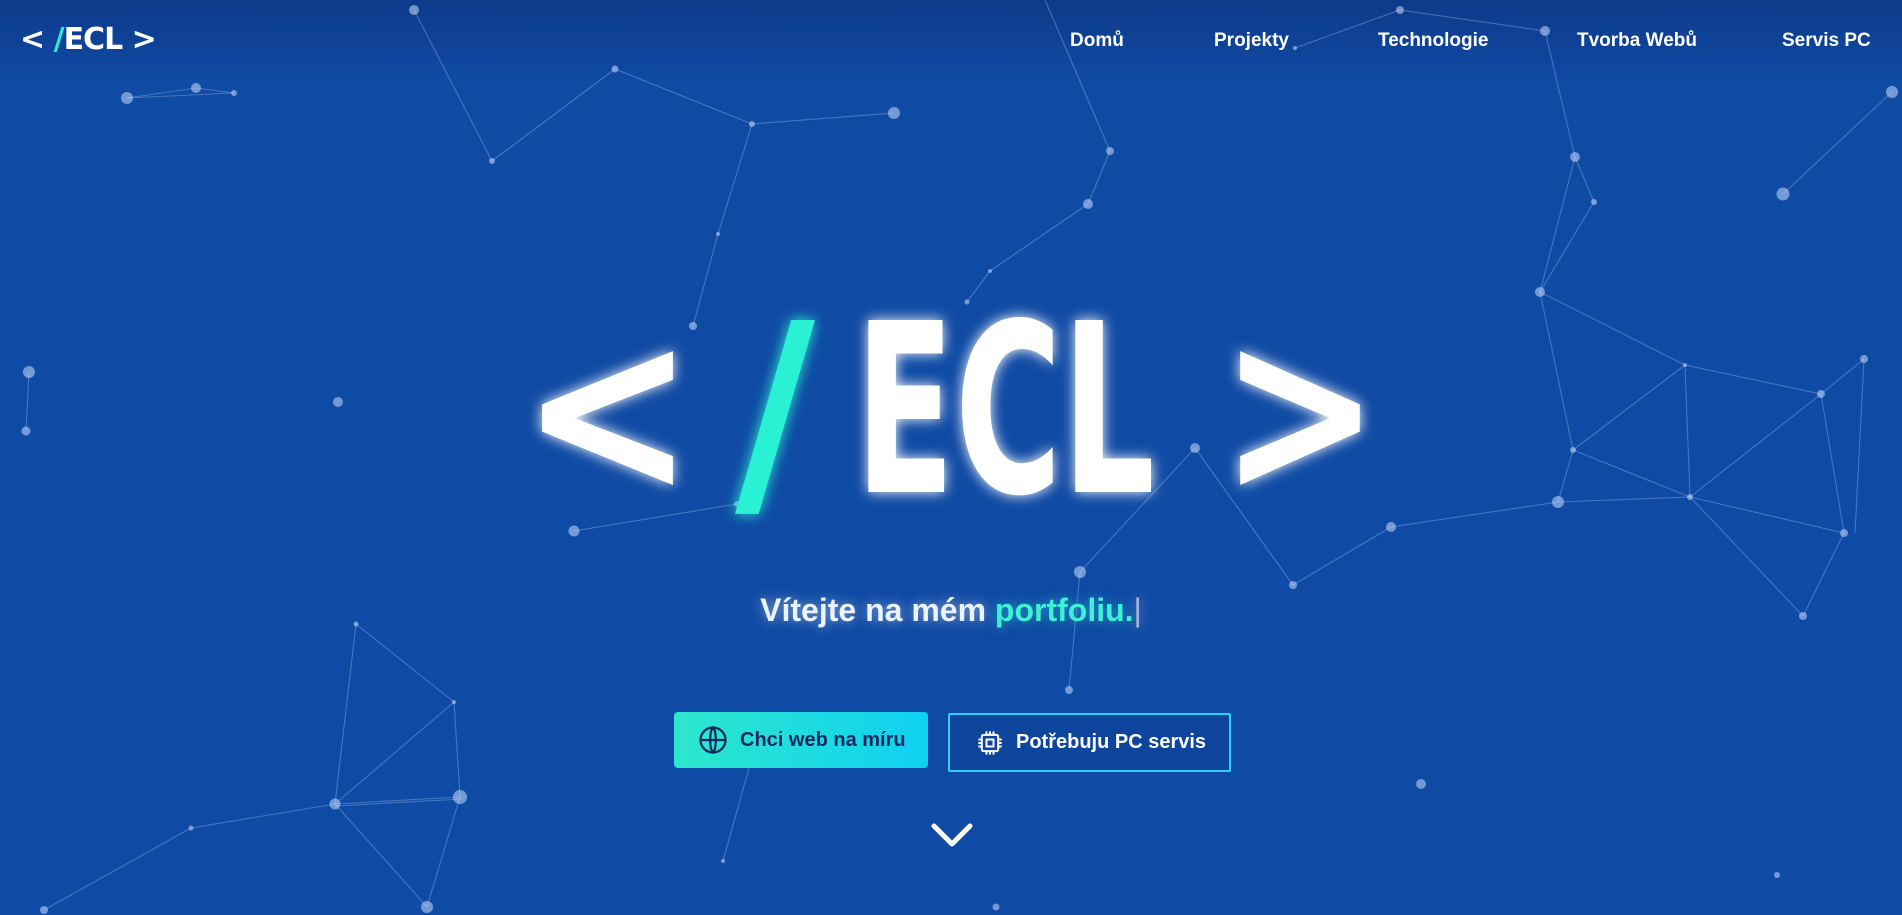 Image resolution: width=1902 pixels, height=915 pixels. I want to click on hero-logo-slash: /, so click(775, 410).